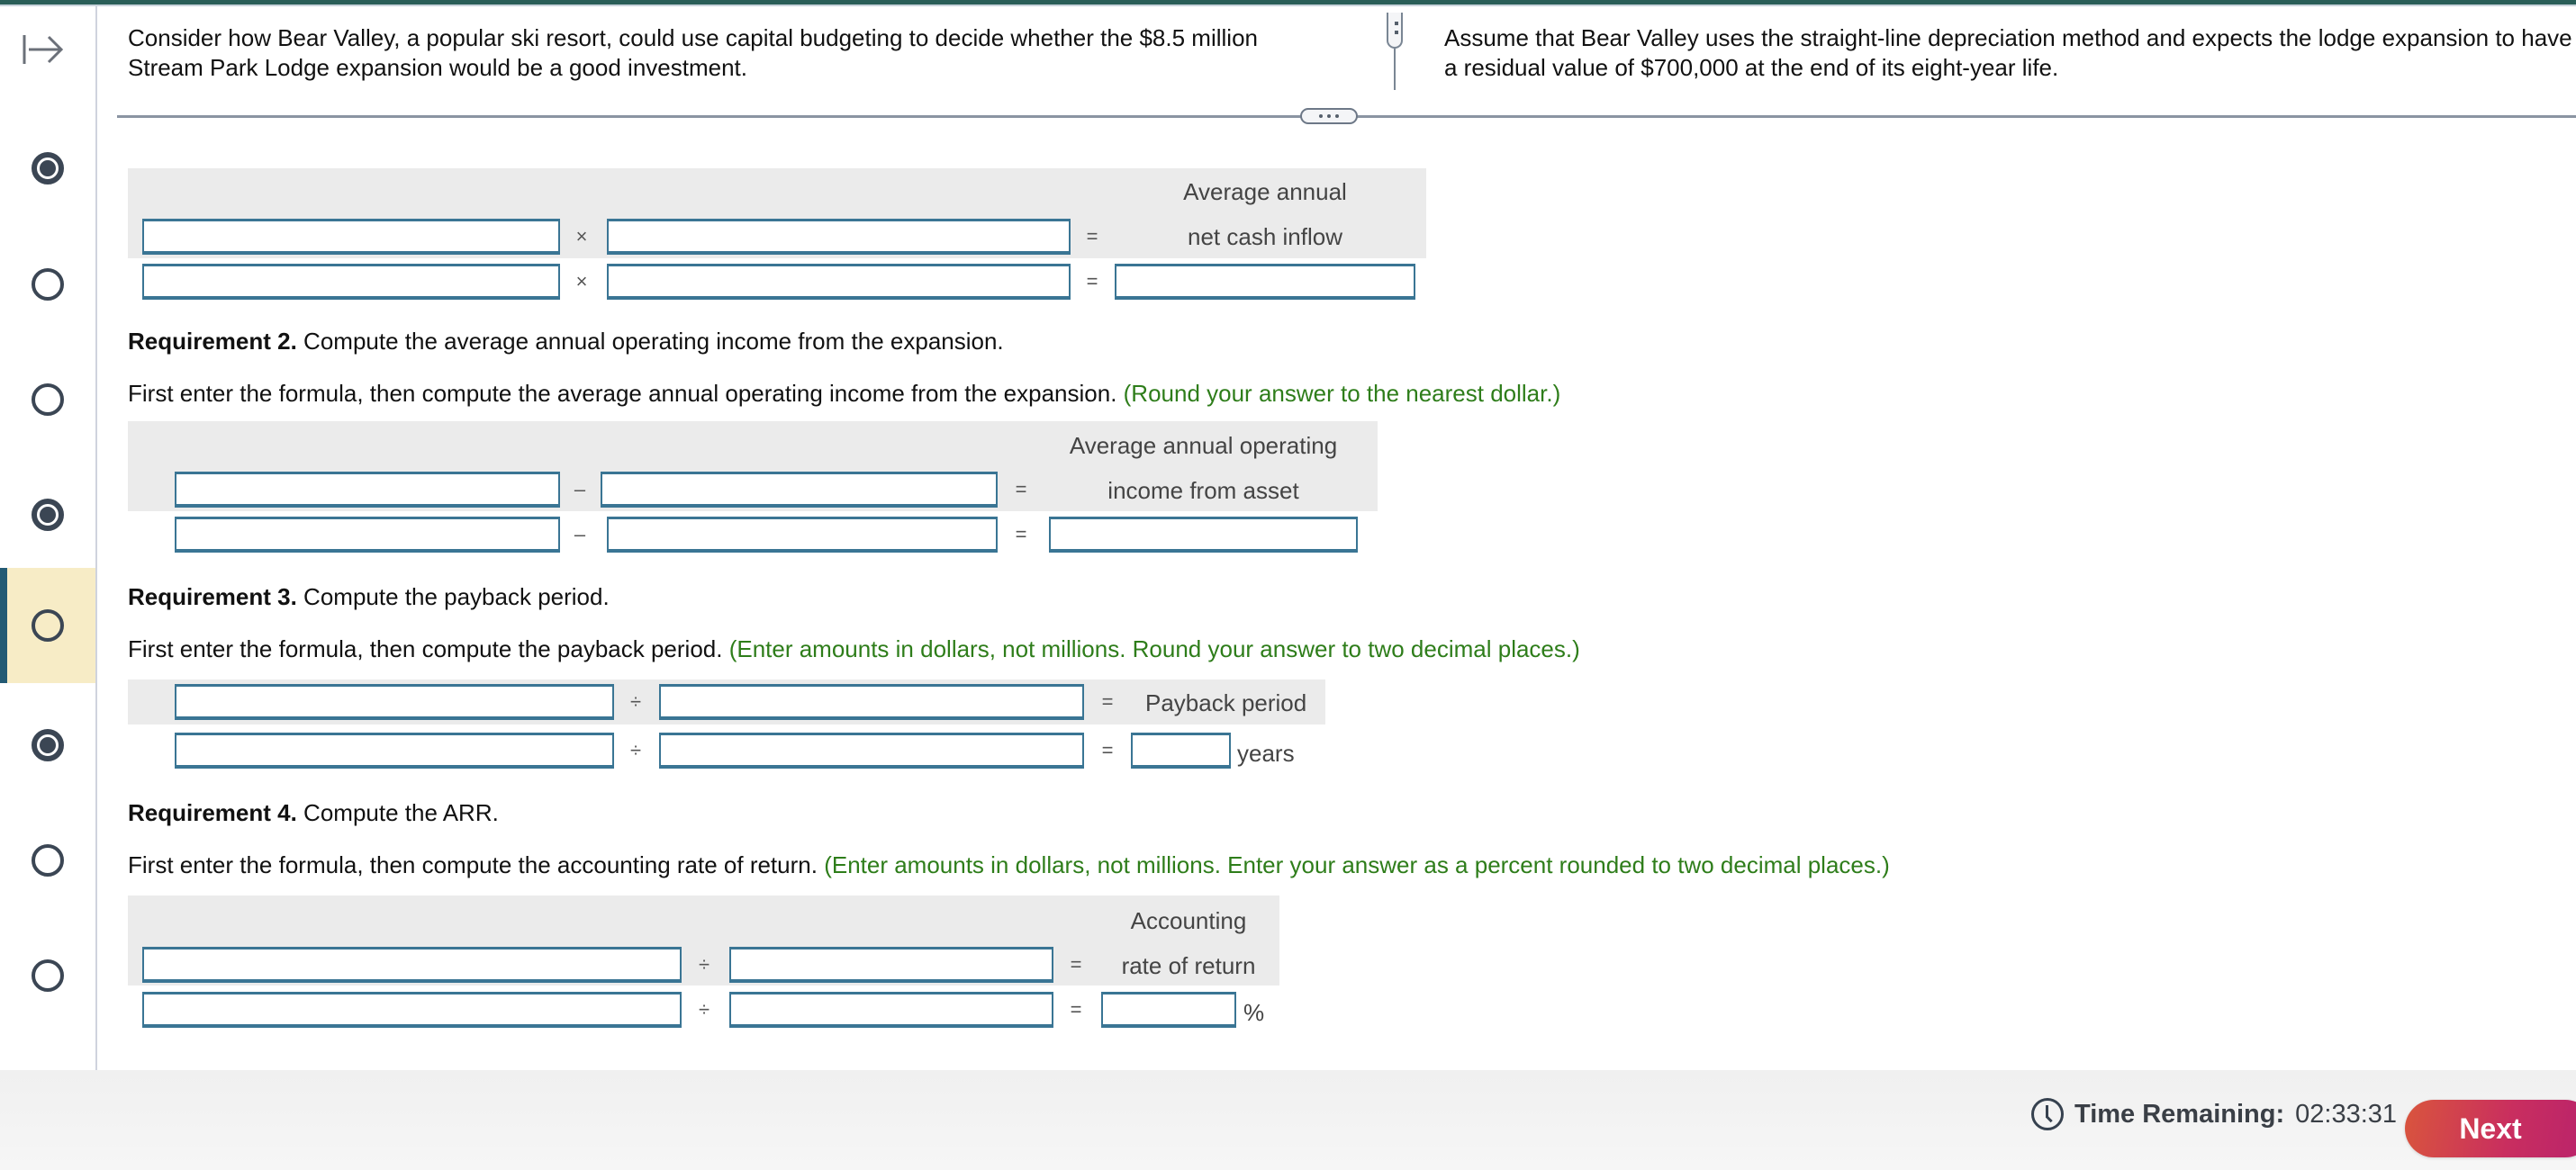  Describe the element at coordinates (1168, 1010) in the screenshot. I see `req4-answer-input` at that location.